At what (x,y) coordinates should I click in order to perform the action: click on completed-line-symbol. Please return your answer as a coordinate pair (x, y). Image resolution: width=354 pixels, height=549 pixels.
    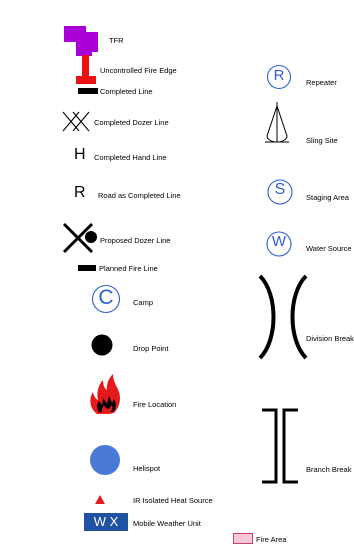
    Looking at the image, I should click on (88, 91).